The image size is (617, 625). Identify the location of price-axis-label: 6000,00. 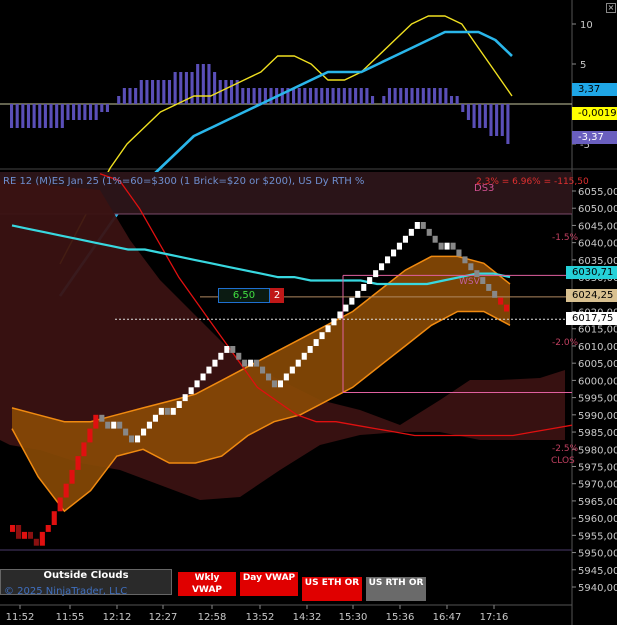
(597, 381).